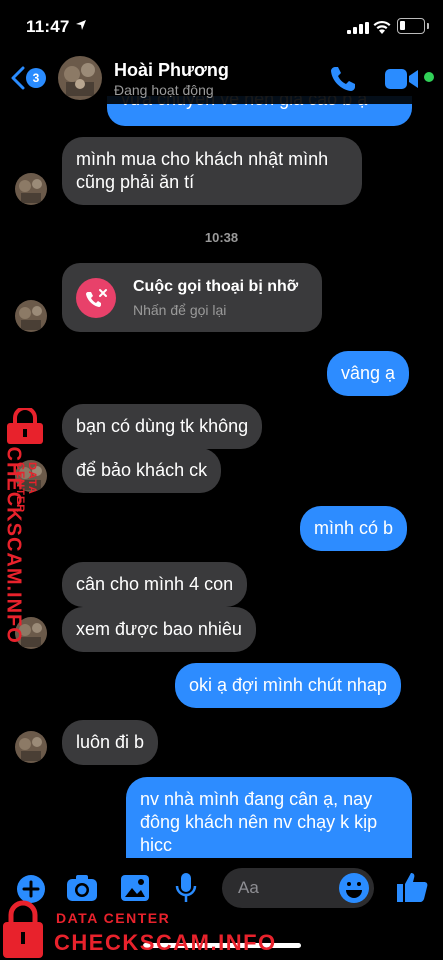 This screenshot has height=960, width=443. Describe the element at coordinates (428, 26) in the screenshot. I see `battery-cap` at that location.